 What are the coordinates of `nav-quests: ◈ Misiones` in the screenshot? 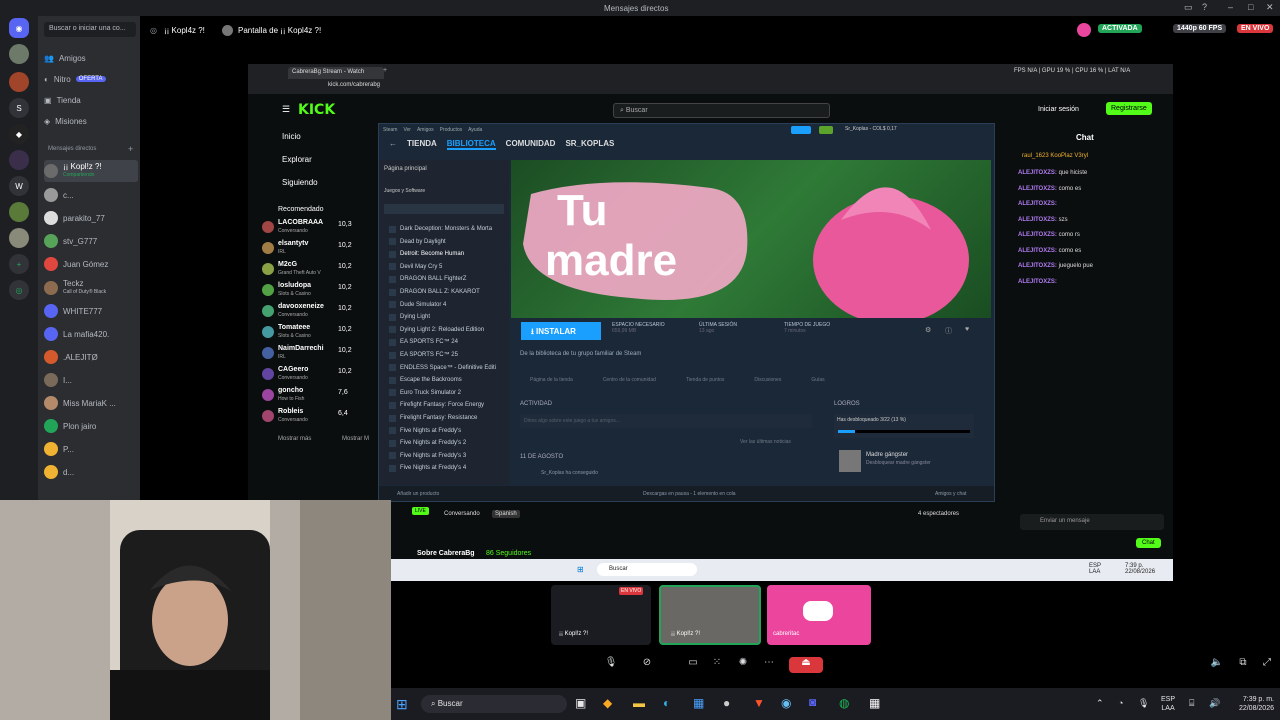 It's located at (91, 121).